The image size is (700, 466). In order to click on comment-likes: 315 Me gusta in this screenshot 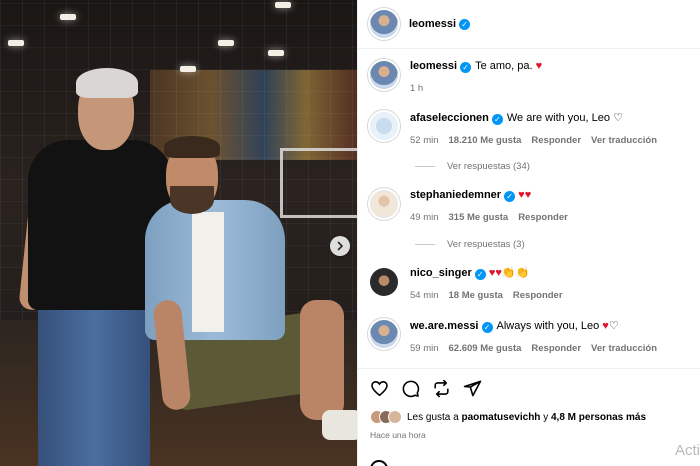, I will do `click(479, 217)`.